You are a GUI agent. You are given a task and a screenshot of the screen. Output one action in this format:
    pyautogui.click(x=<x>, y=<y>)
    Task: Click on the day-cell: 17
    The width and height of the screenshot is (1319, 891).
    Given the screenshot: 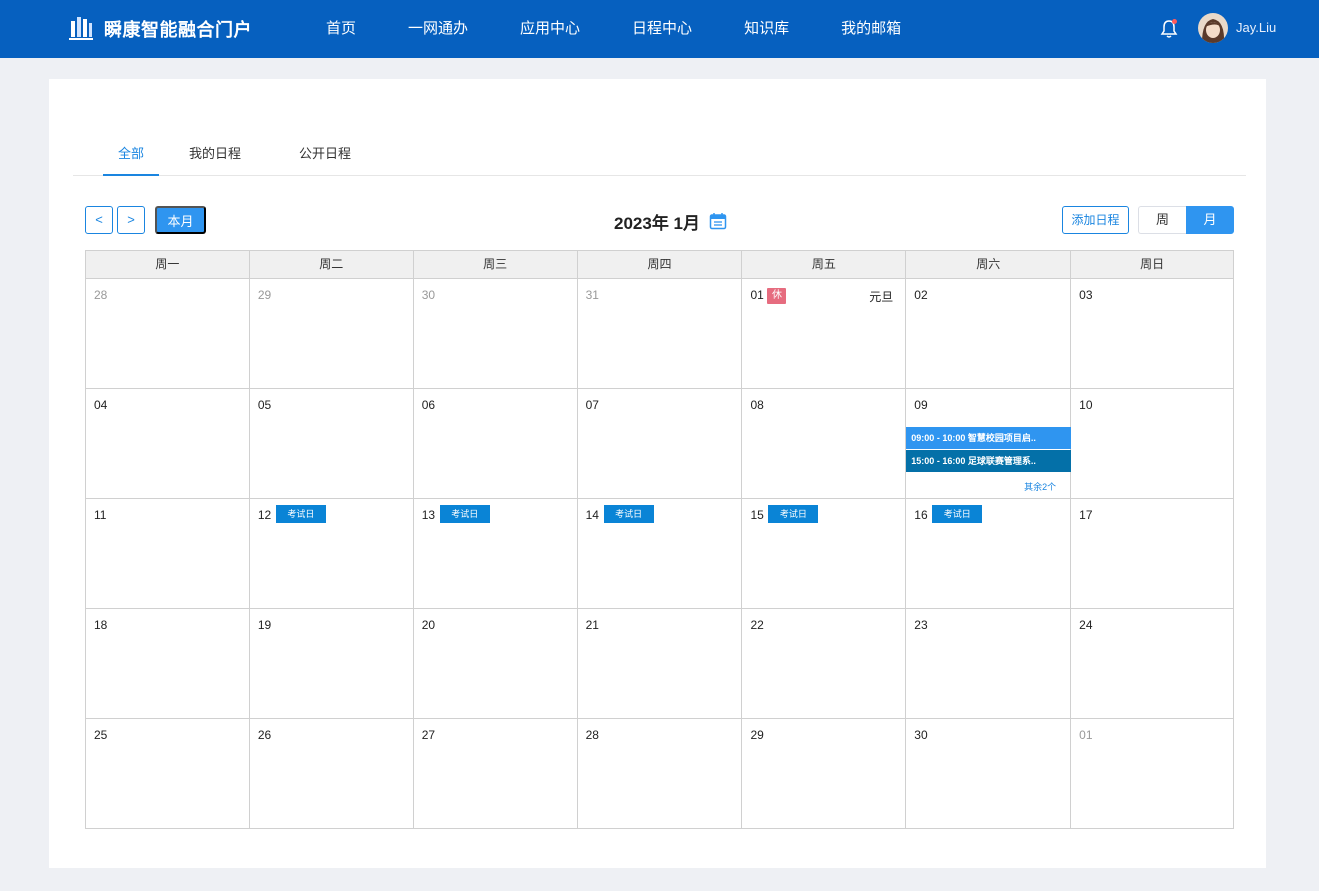 What is the action you would take?
    pyautogui.click(x=1153, y=554)
    